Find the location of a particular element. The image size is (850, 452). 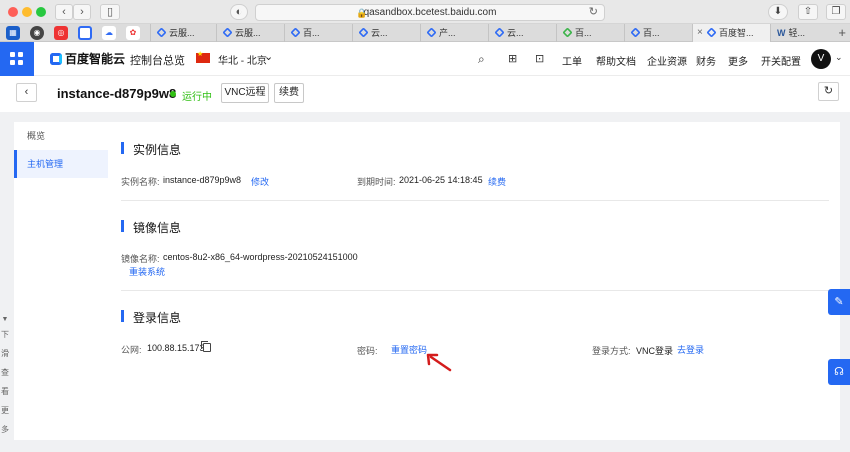

section-title-instance: 实例信息 is located at coordinates (157, 150).